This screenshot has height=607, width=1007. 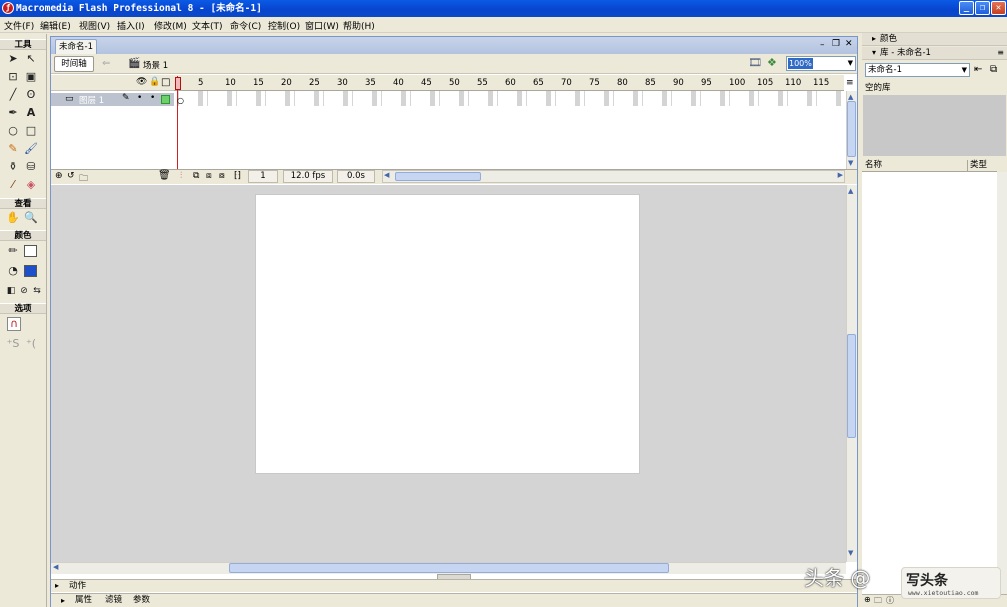 I want to click on fill-color-swatch, so click(x=30, y=271).